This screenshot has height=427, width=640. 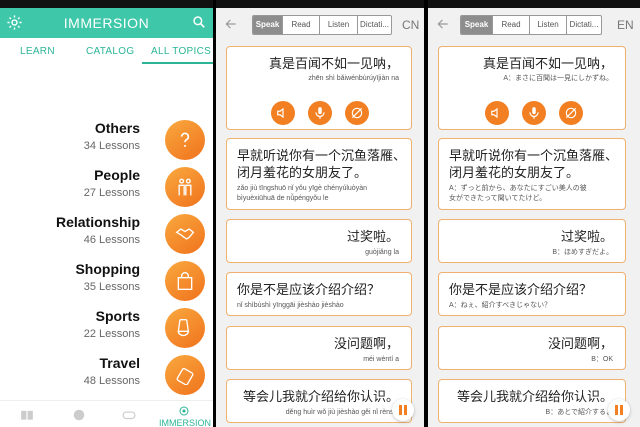 I want to click on topic-lessons: 22 Lessons, so click(x=111, y=334).